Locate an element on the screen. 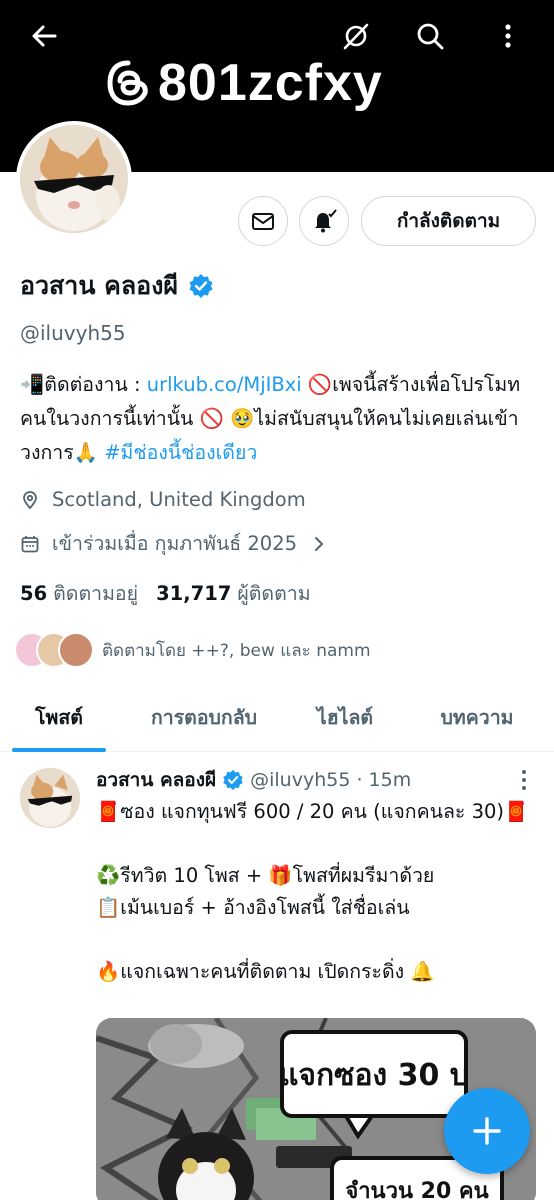  post-more-icon is located at coordinates (524, 780).